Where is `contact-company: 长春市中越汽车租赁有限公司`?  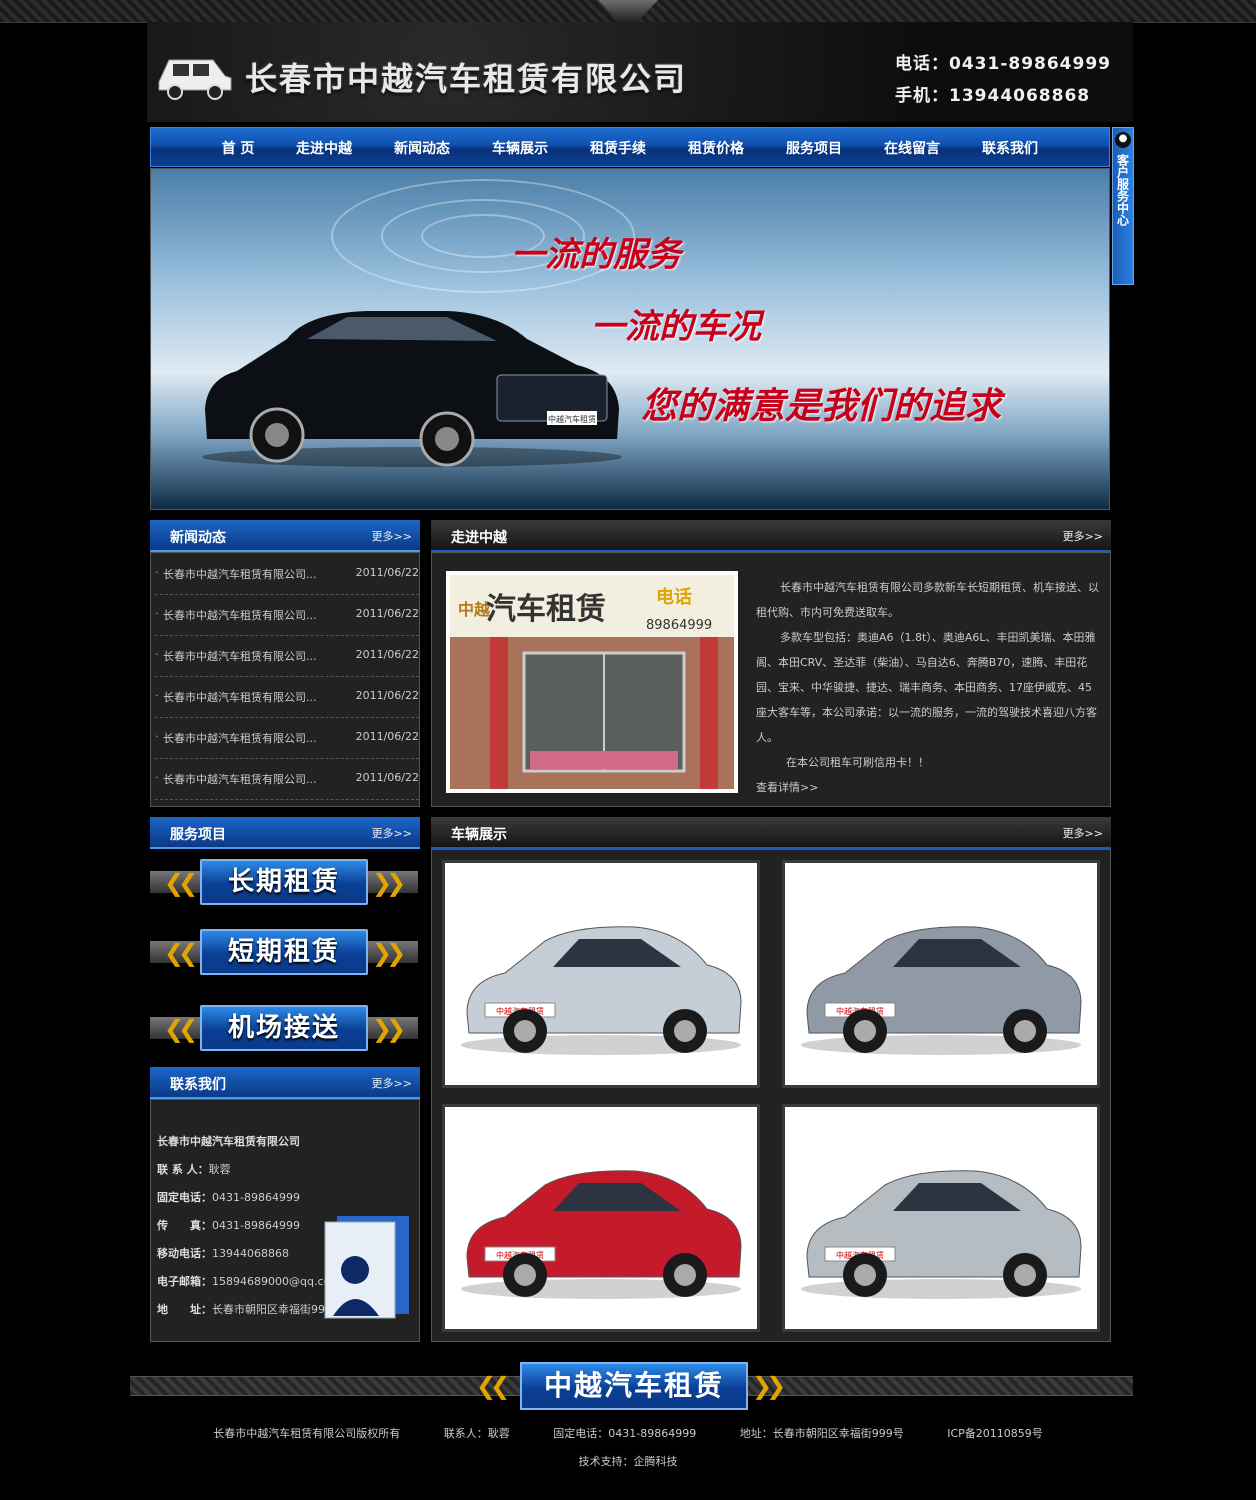 contact-company: 长春市中越汽车租赁有限公司 is located at coordinates (228, 1141).